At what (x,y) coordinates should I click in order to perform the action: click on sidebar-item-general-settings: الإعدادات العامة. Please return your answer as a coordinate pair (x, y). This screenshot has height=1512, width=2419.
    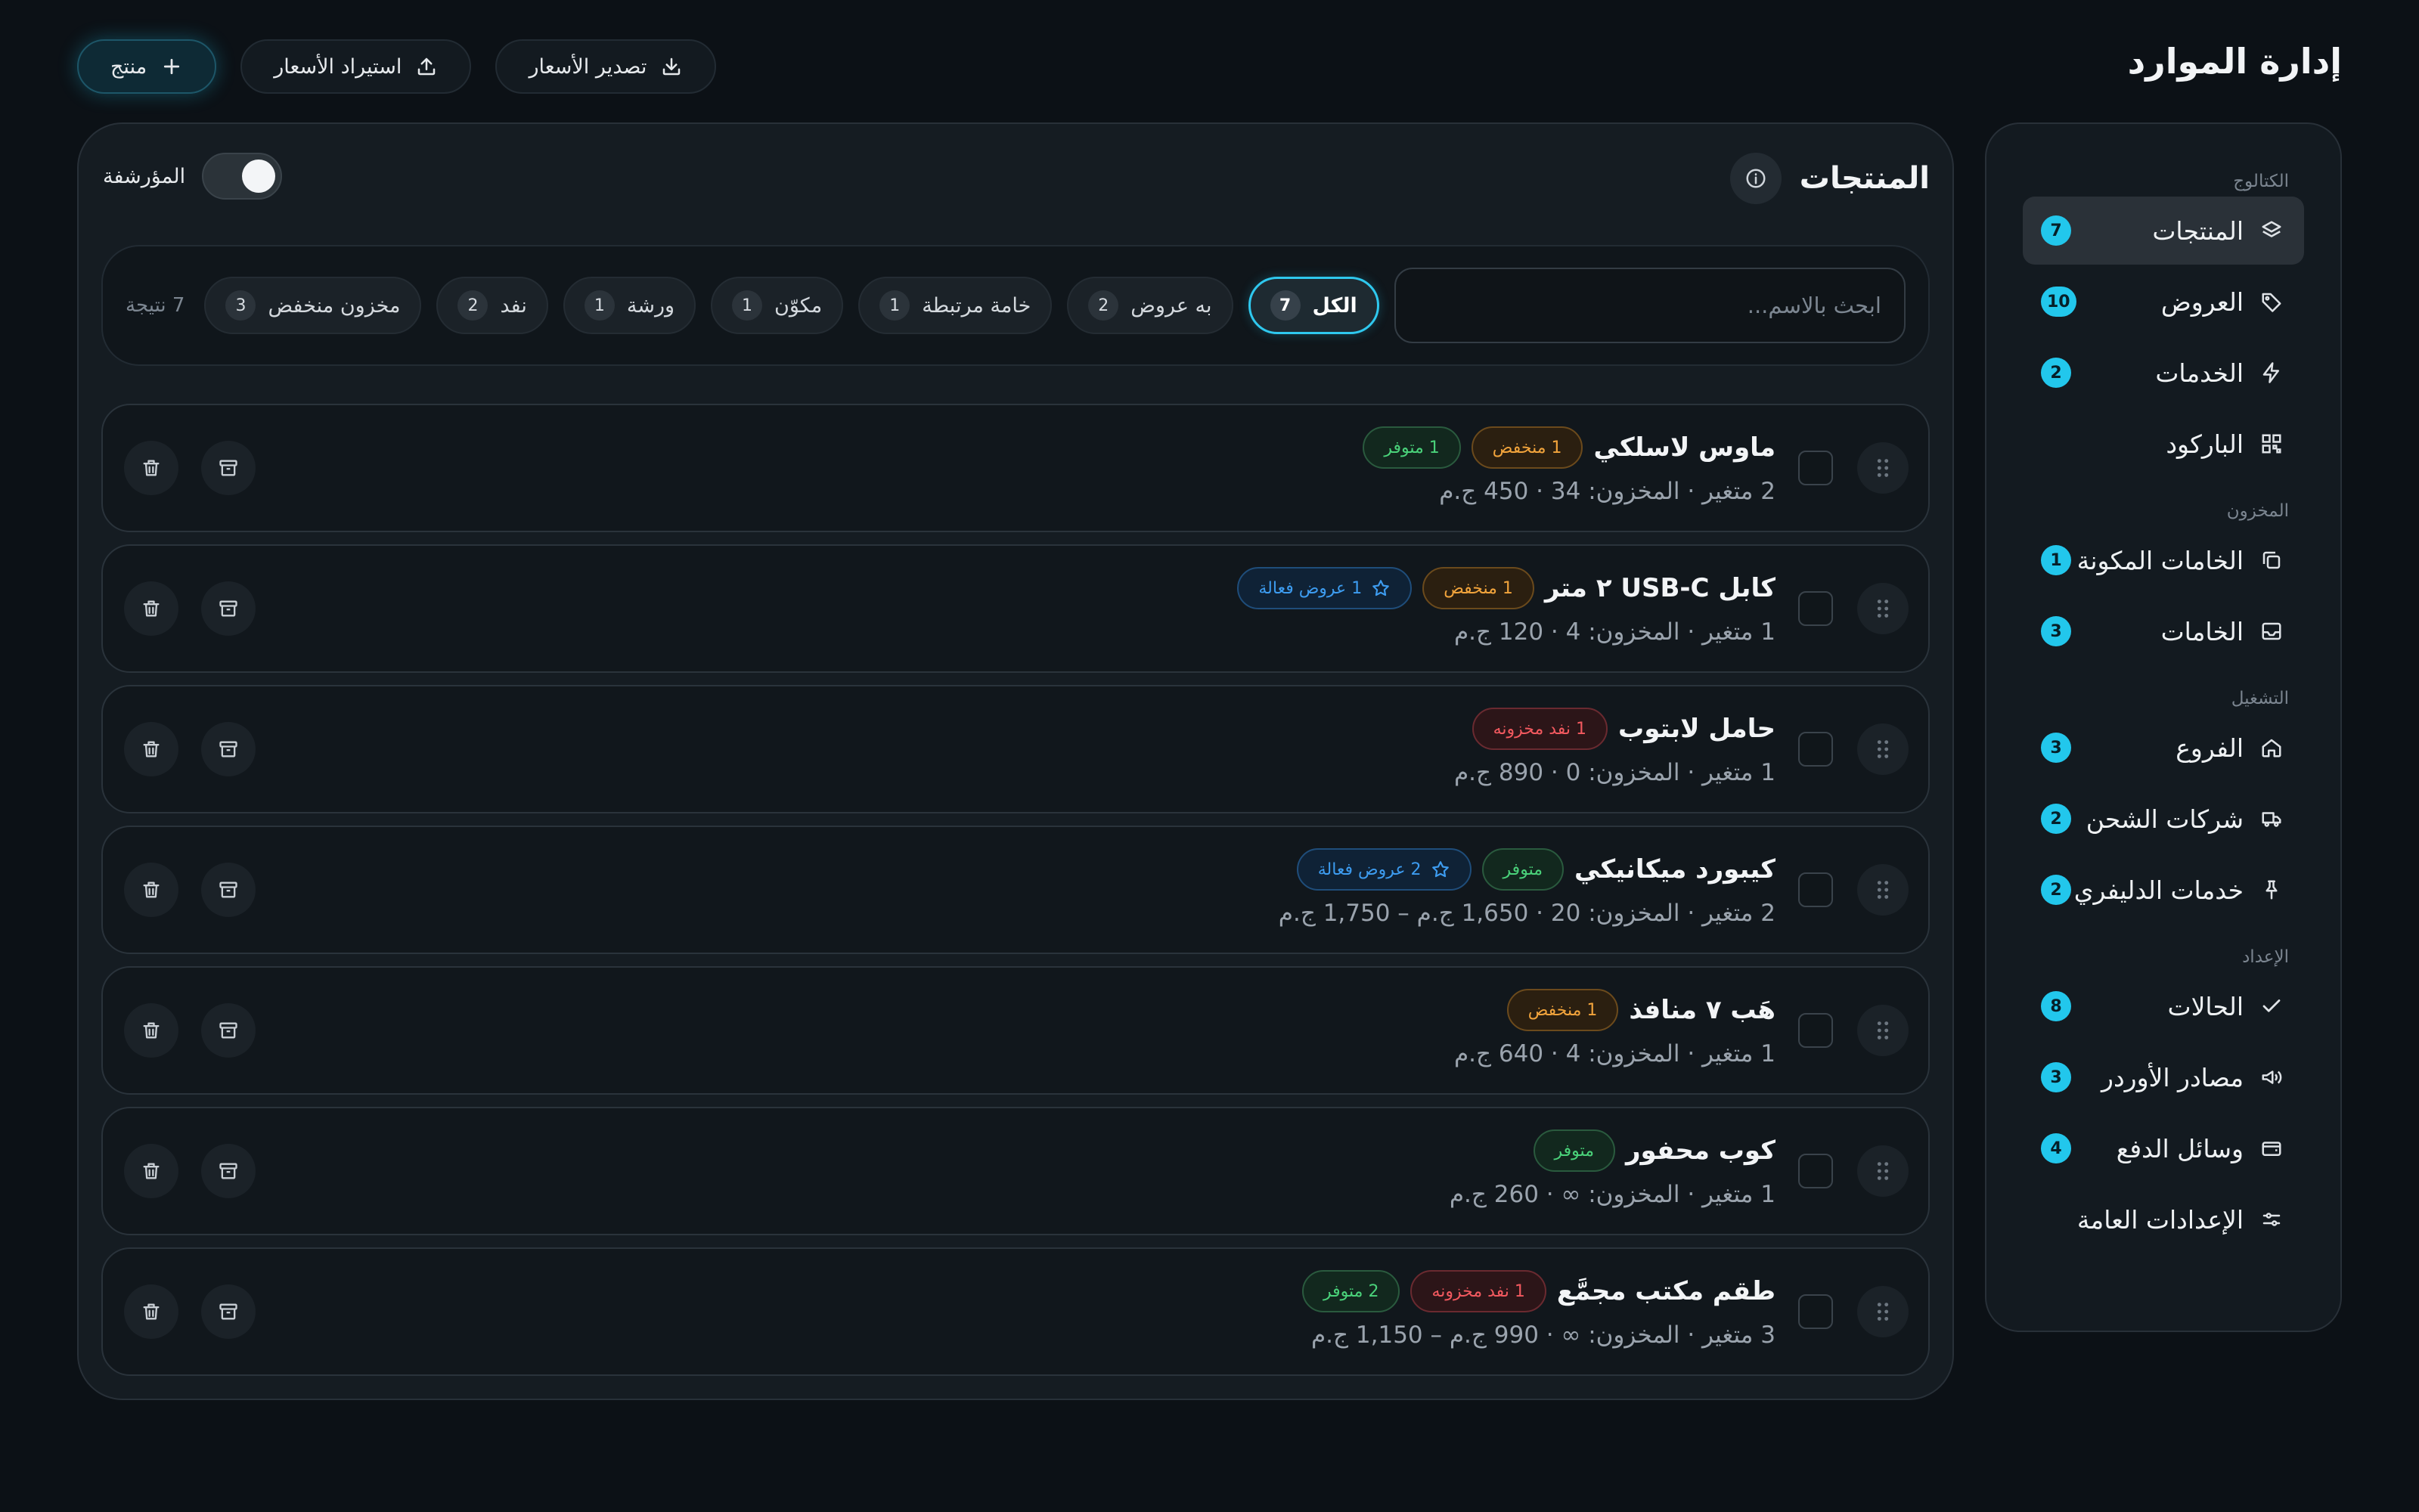
    Looking at the image, I should click on (2163, 1219).